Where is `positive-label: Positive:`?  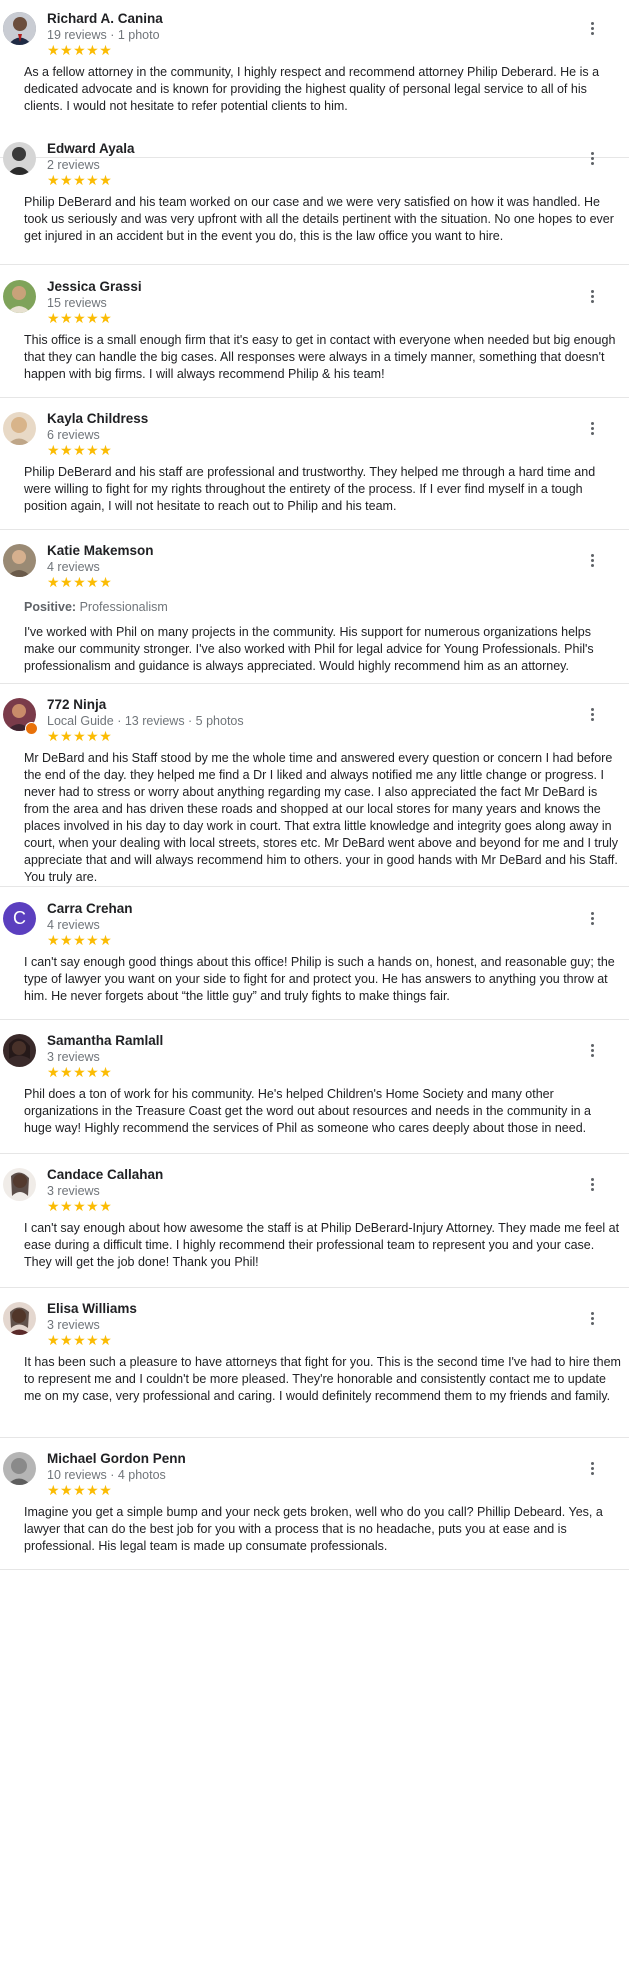
positive-label: Positive: is located at coordinates (50, 607).